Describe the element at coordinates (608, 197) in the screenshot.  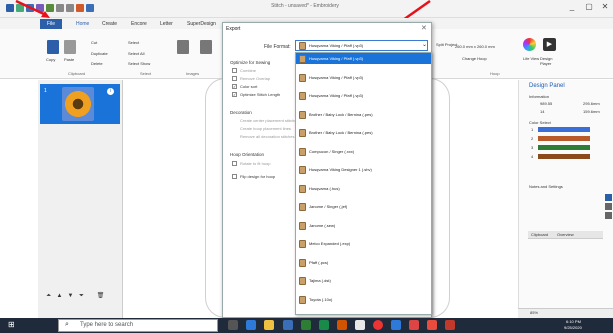
I see `color-icon` at that location.